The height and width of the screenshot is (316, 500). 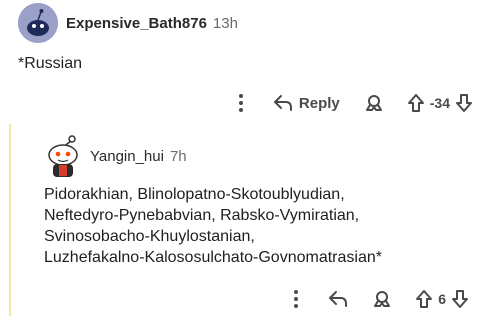 What do you see at coordinates (352, 103) in the screenshot?
I see `comment-actions: Reply -34` at bounding box center [352, 103].